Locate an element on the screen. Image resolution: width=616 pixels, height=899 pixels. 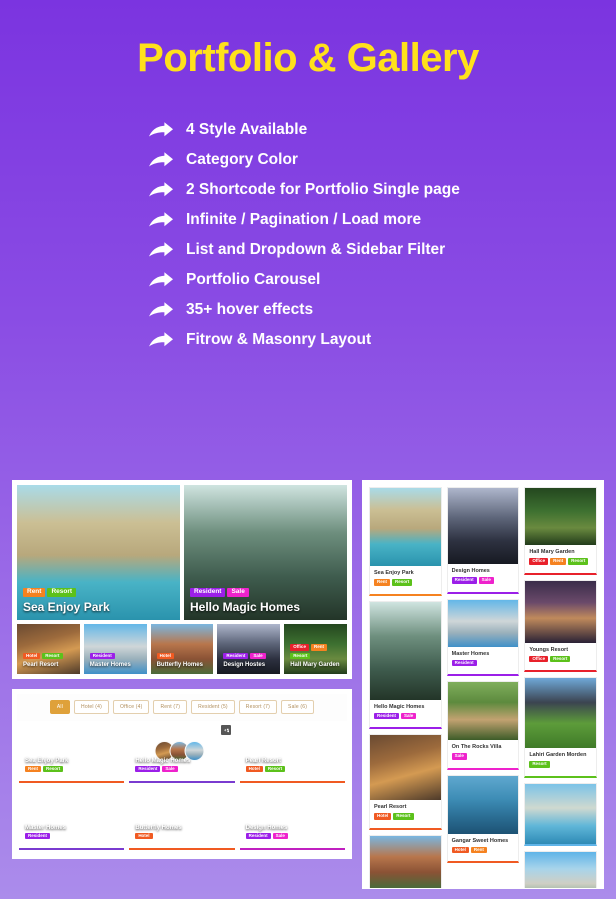
portfolio-thumb: Hotel Resort Pearl Resort is located at coordinates (48, 649).